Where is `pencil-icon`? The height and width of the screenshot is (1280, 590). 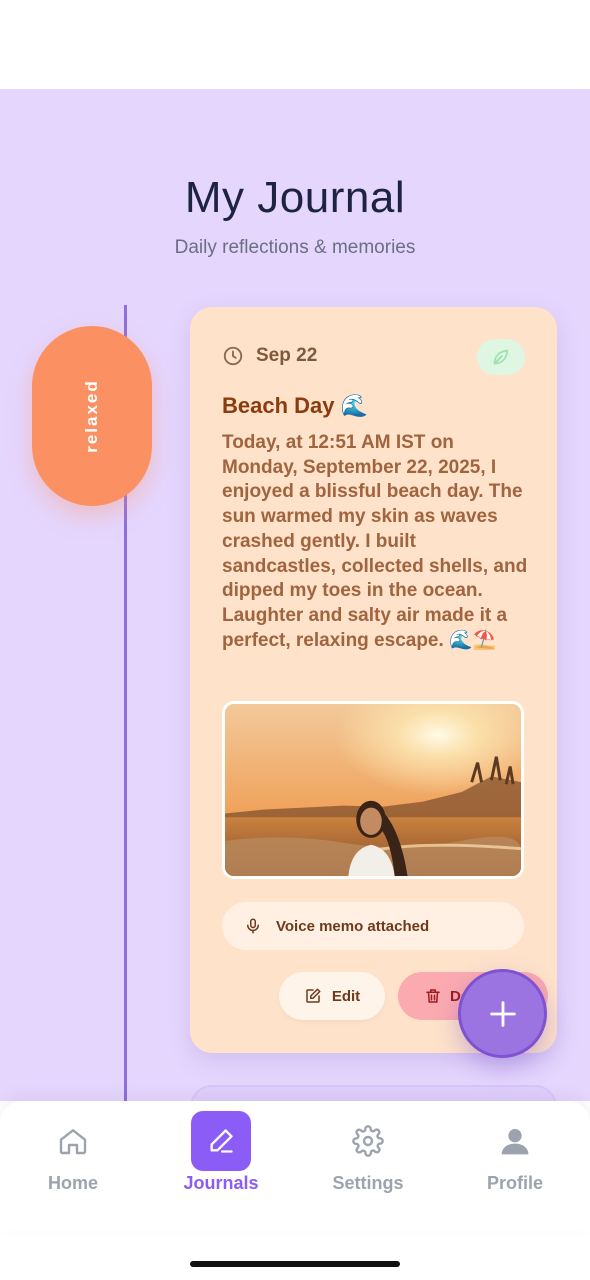
pencil-icon is located at coordinates (221, 1141).